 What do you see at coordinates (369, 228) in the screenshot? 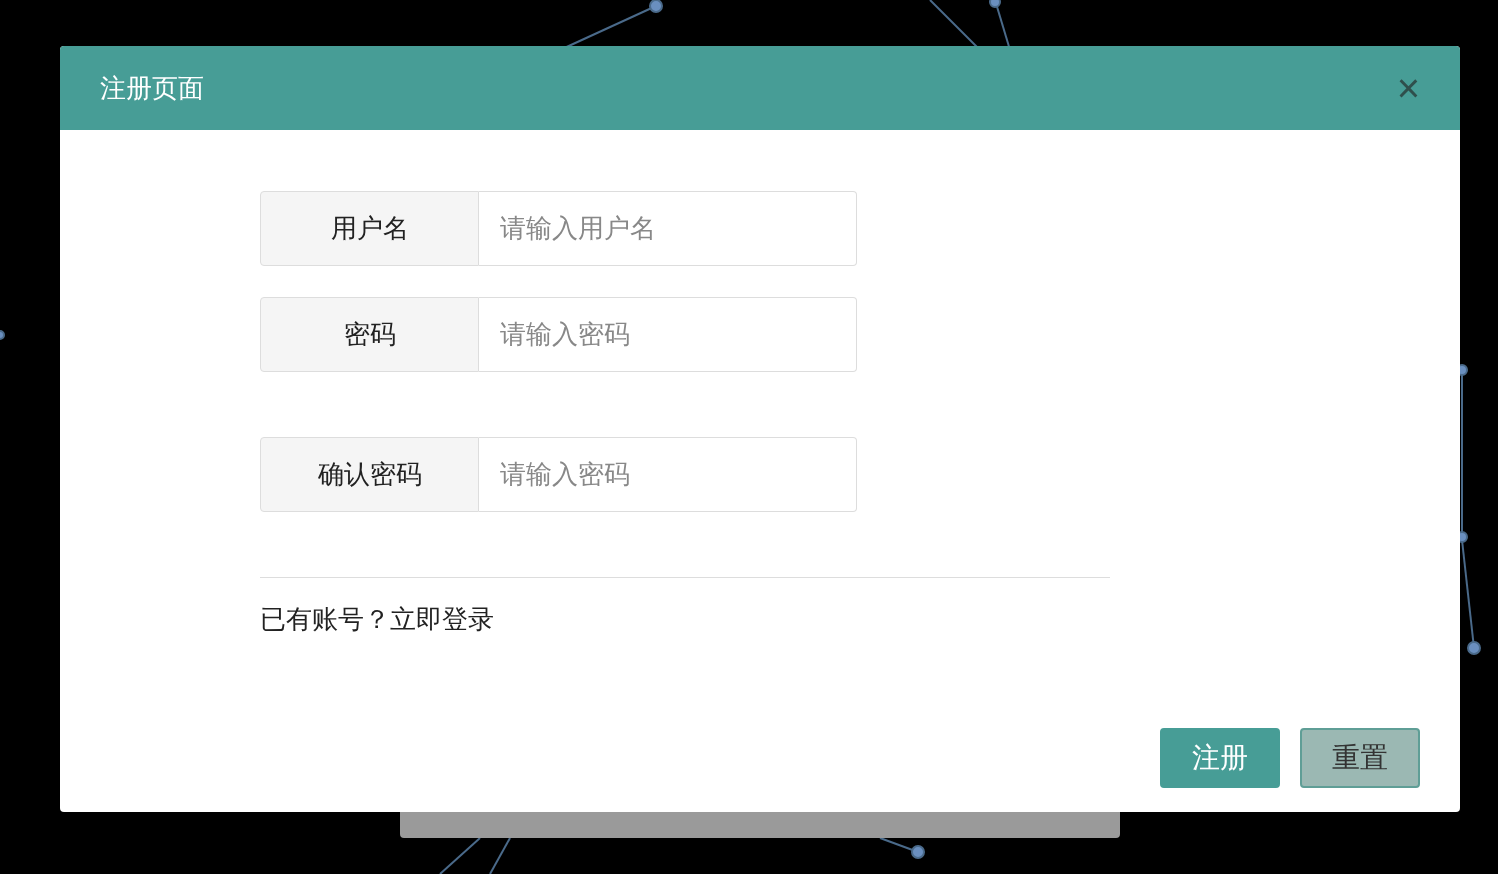
I see `field-label: 用户名` at bounding box center [369, 228].